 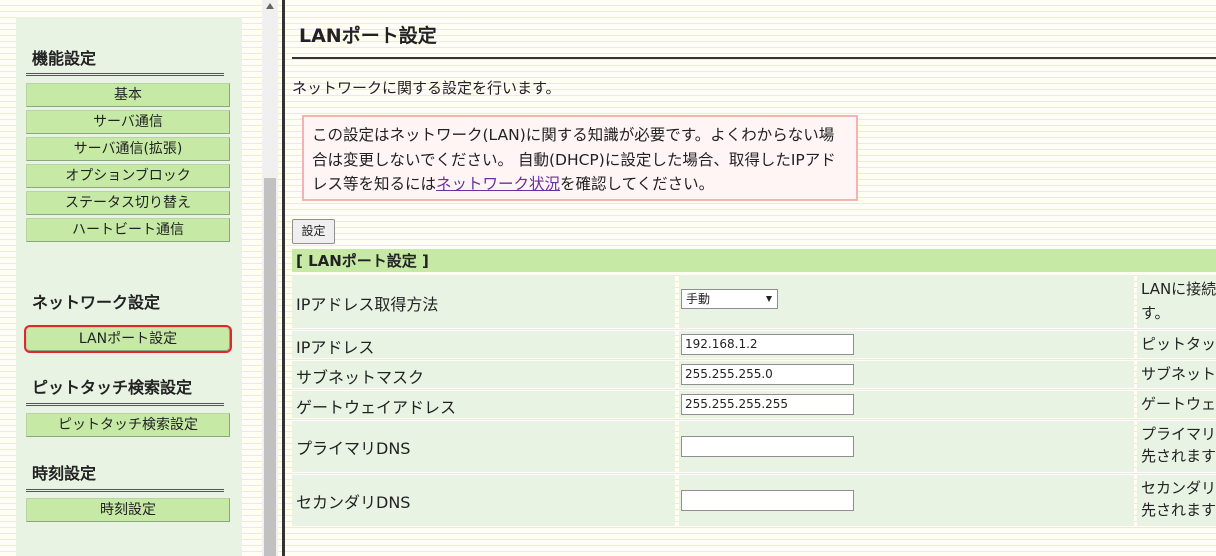 I want to click on nav-item-server-comm-ext: サーバ通信(拡張), so click(x=128, y=149).